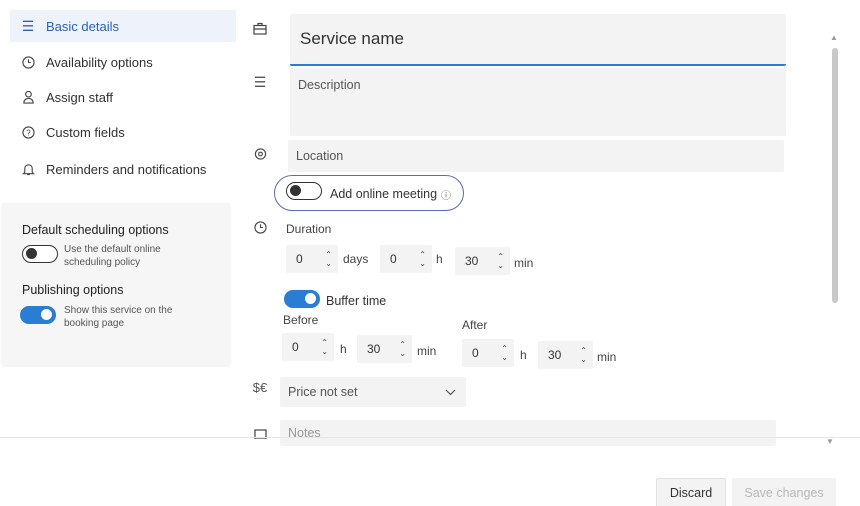  I want to click on after-min-stepper: 30 ⌃ ⌄, so click(565, 355).